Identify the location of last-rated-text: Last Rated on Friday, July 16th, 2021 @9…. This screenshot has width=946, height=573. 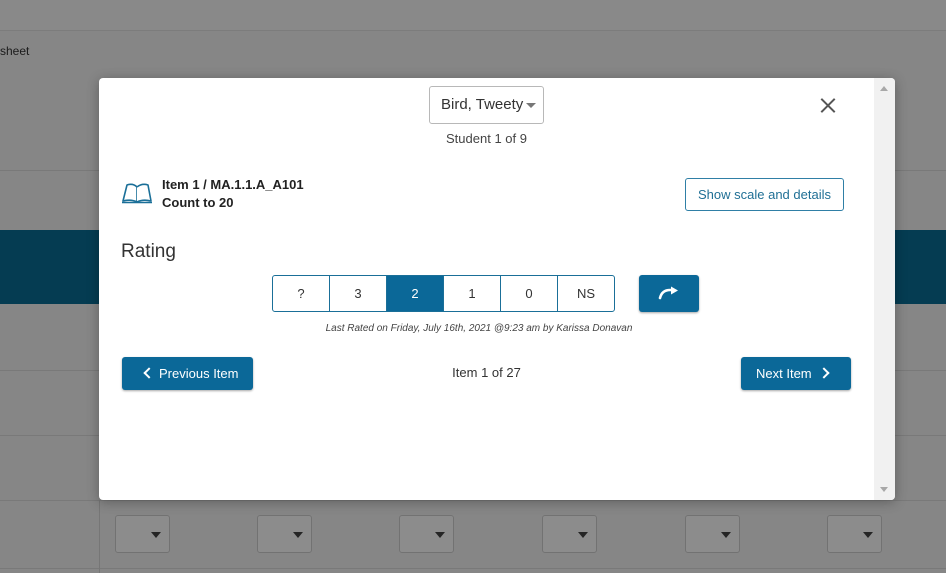
(479, 328).